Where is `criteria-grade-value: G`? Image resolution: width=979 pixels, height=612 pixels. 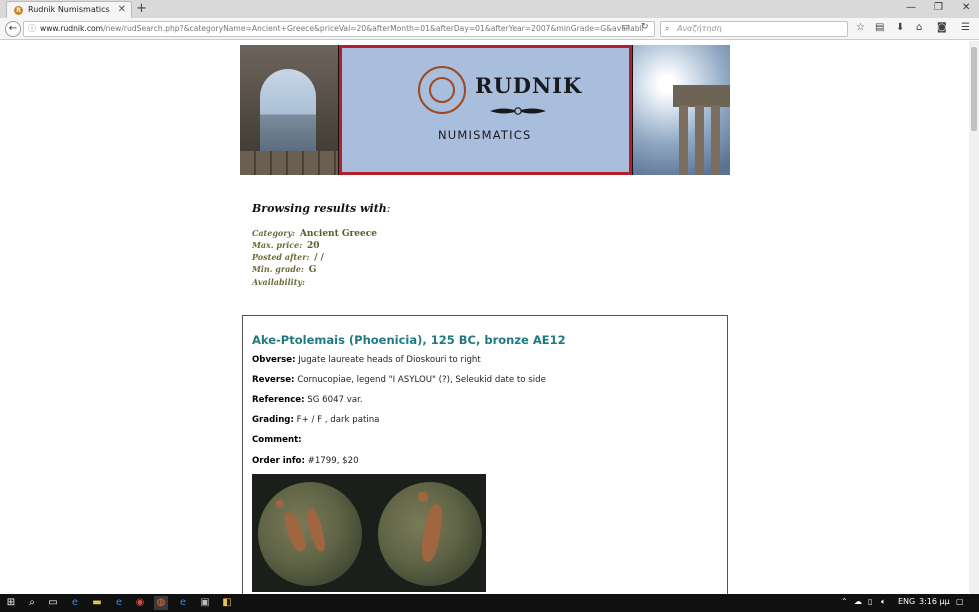
criteria-grade-value: G is located at coordinates (312, 270).